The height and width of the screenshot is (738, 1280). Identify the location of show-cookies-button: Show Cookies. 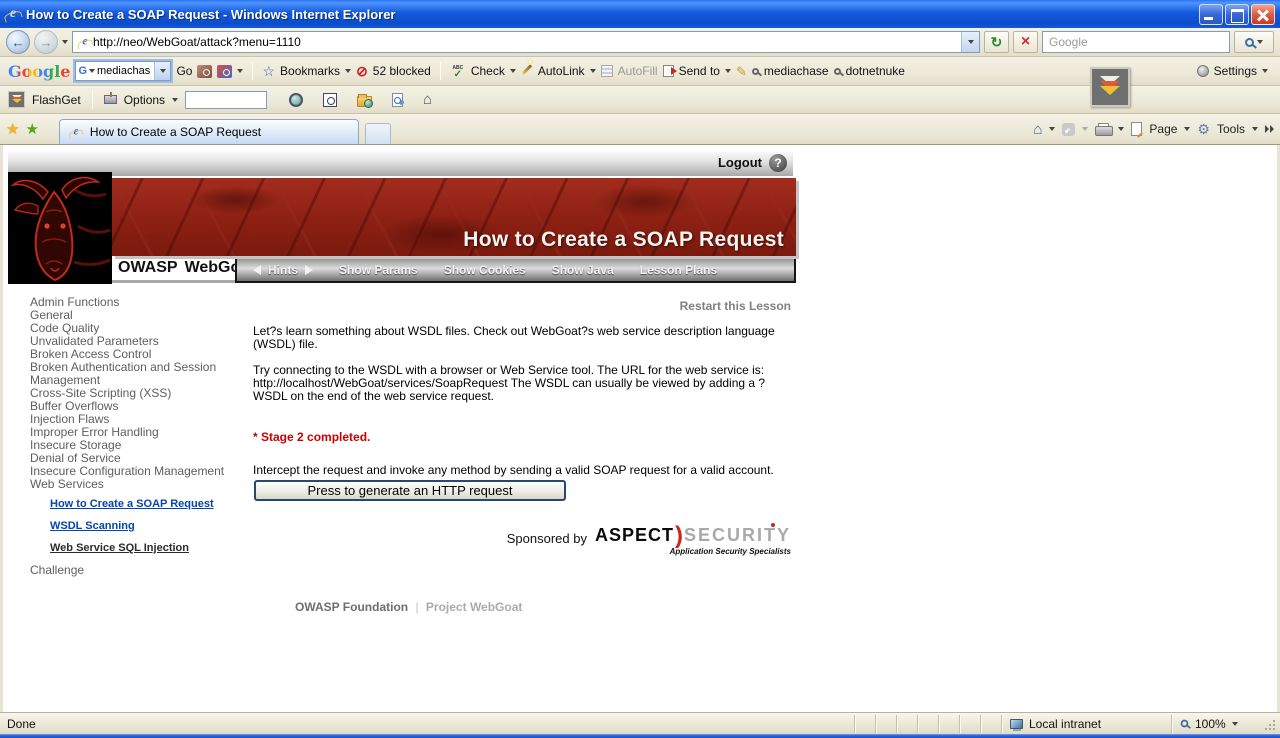
(485, 270).